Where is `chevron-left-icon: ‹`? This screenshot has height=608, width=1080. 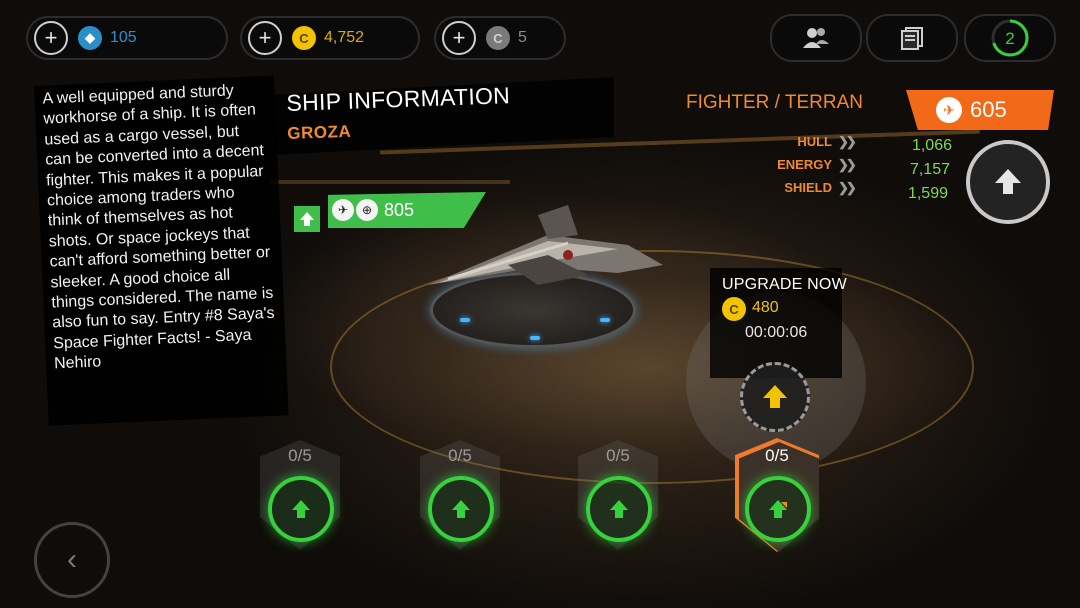 chevron-left-icon: ‹ is located at coordinates (72, 559).